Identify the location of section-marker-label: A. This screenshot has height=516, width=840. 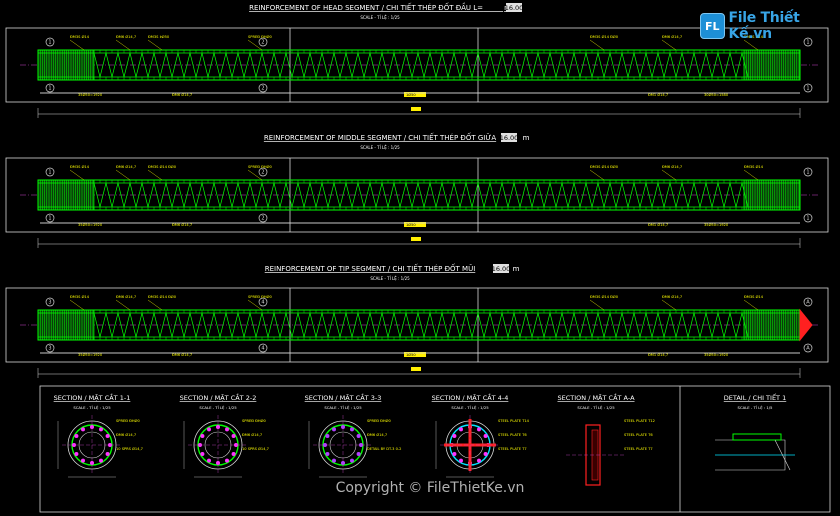
(808, 303).